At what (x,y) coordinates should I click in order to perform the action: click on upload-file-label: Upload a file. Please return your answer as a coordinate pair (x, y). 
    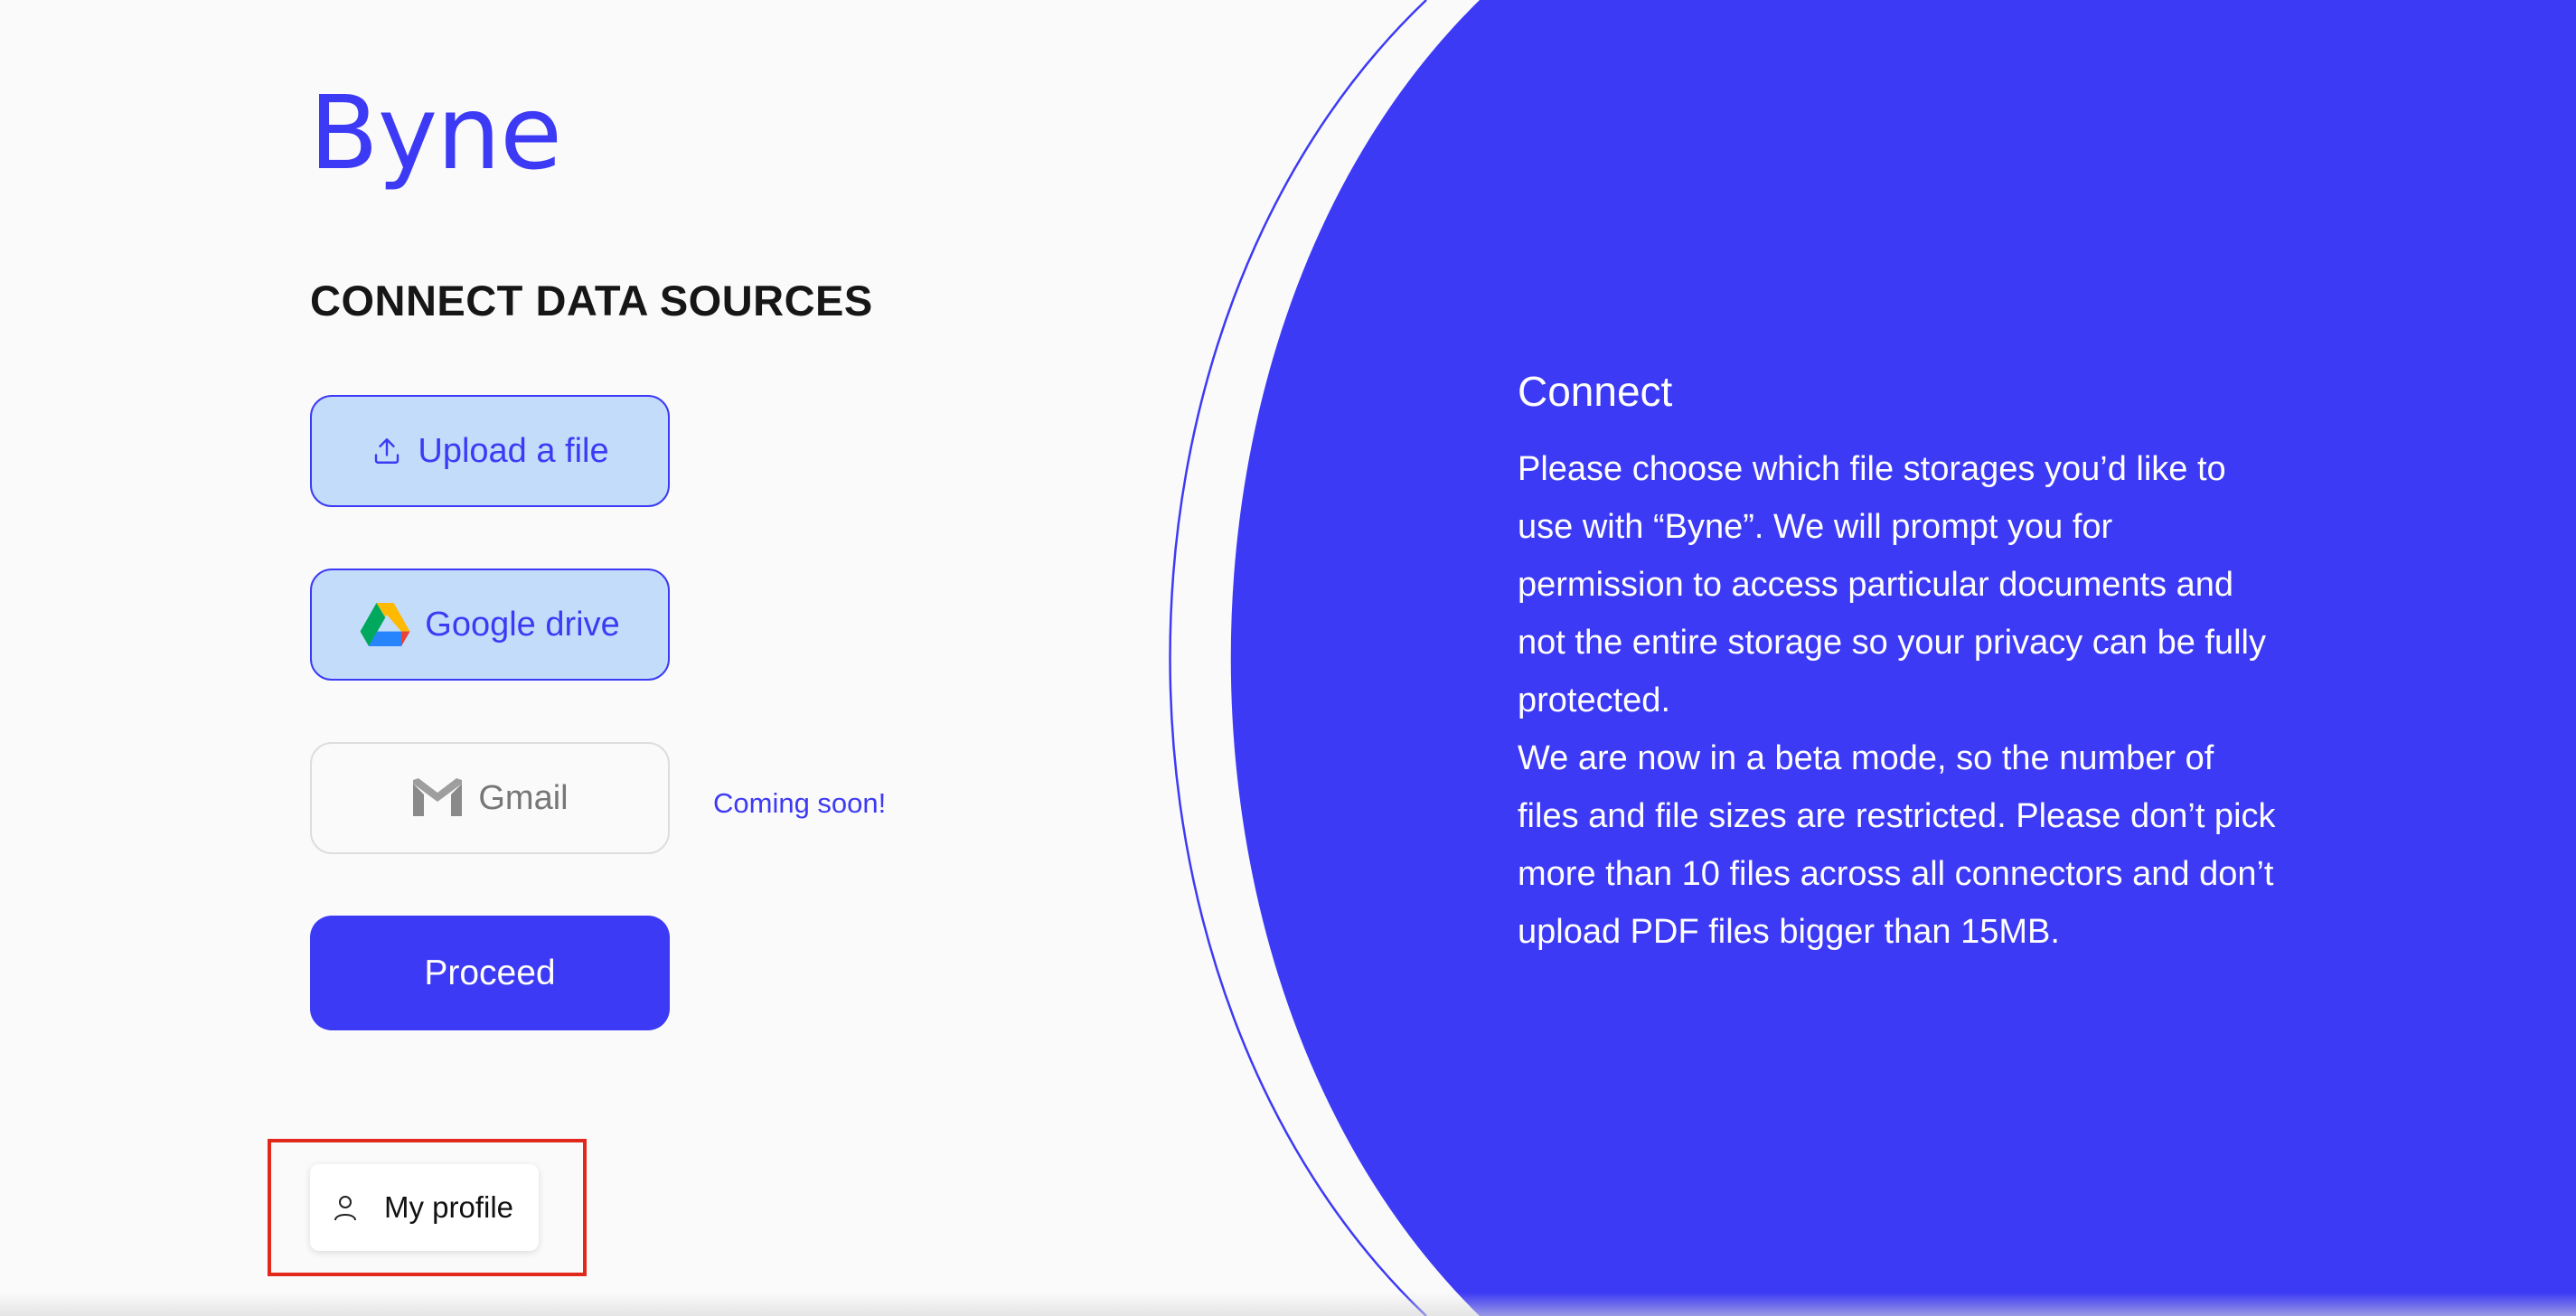
    Looking at the image, I should click on (513, 450).